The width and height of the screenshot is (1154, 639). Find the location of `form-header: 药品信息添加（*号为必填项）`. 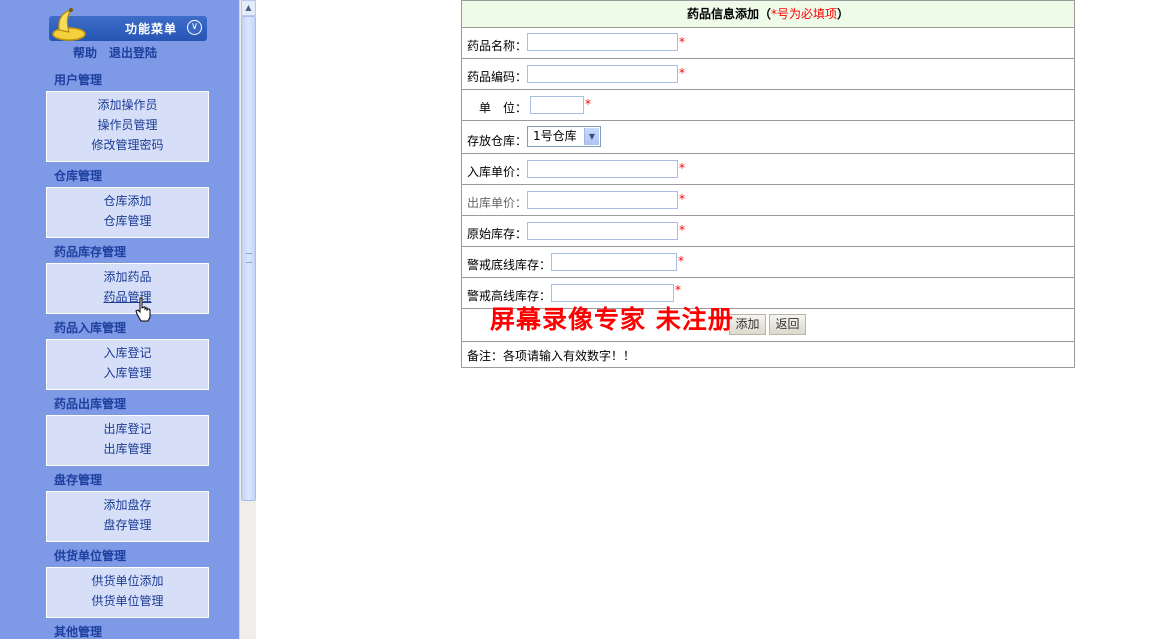

form-header: 药品信息添加（*号为必填项） is located at coordinates (768, 14).